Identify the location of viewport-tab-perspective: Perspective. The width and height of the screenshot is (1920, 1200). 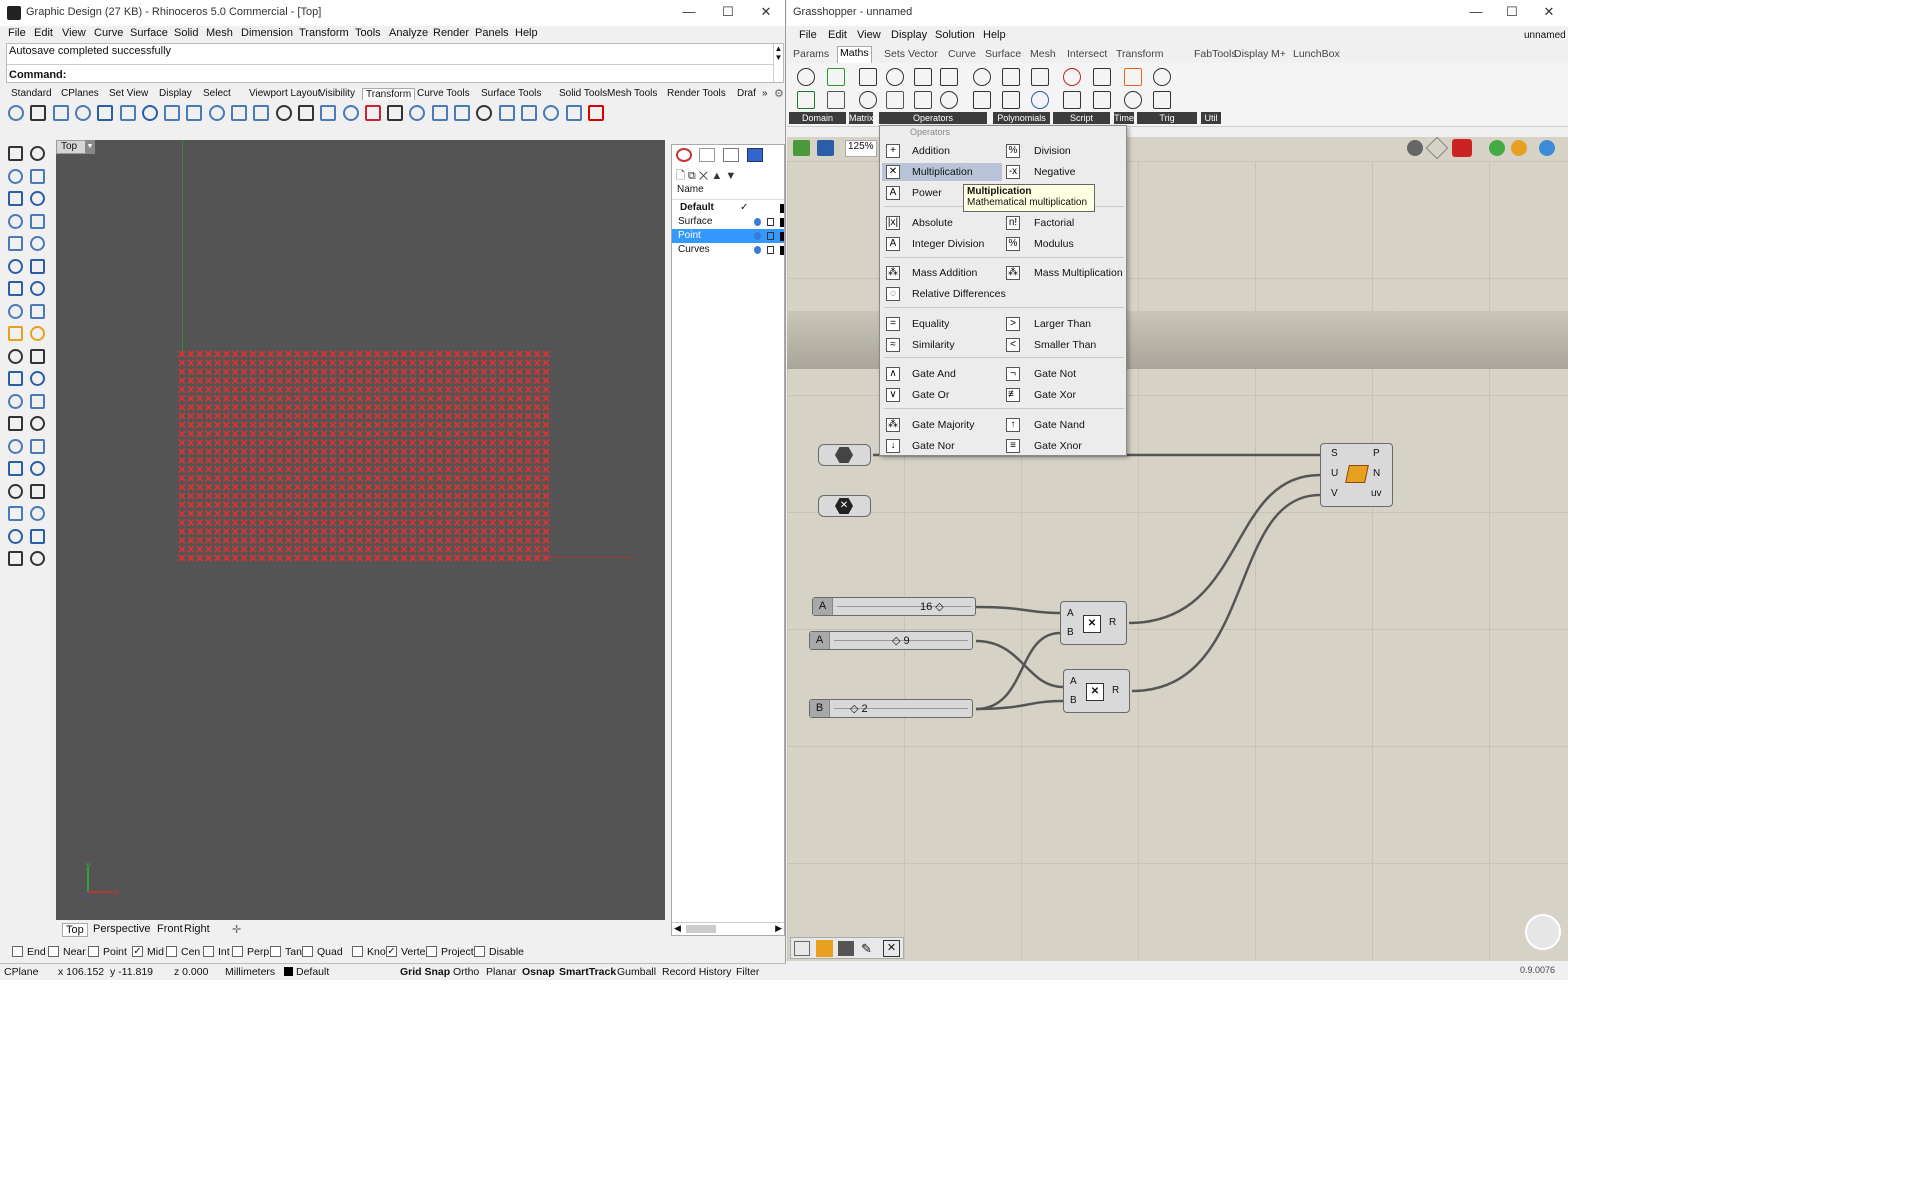
(121, 929).